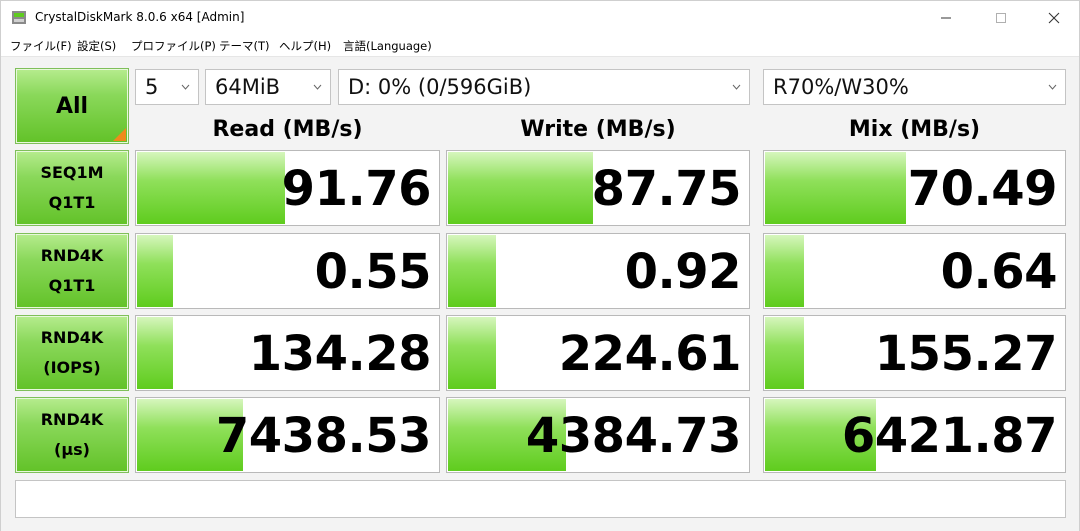 This screenshot has width=1080, height=531. I want to click on corner-marker-icon, so click(119, 134).